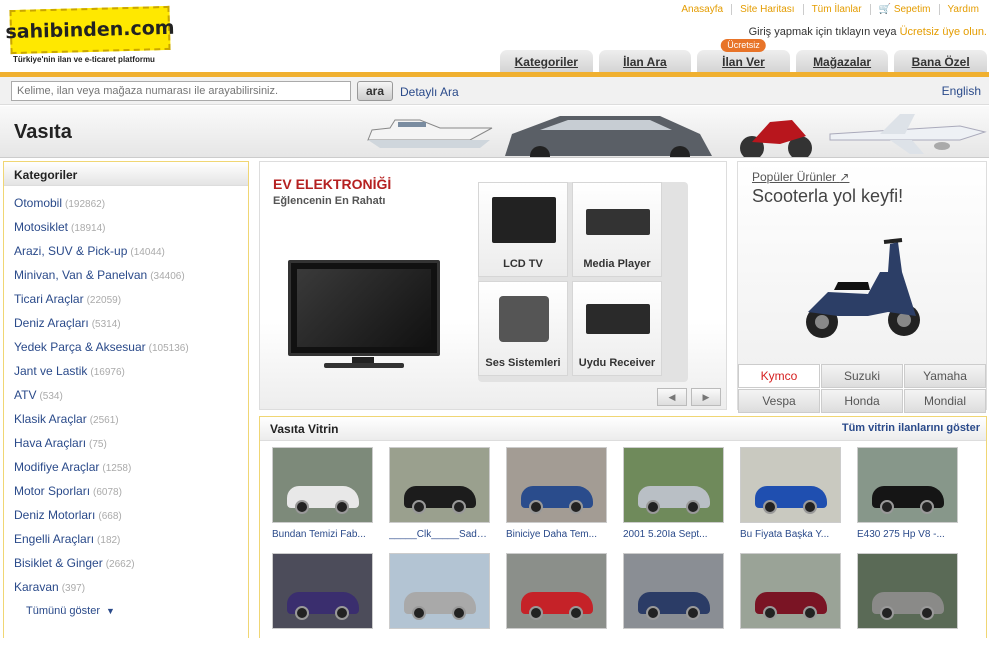  What do you see at coordinates (706, 397) in the screenshot?
I see `next-arrow-icon: ▶` at bounding box center [706, 397].